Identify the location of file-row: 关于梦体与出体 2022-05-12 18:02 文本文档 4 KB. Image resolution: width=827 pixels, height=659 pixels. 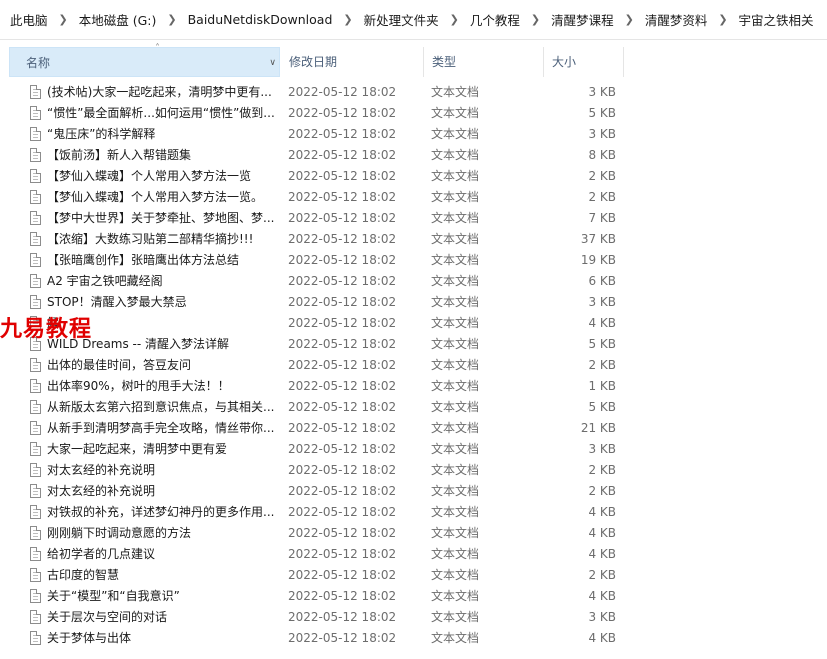
(413, 638).